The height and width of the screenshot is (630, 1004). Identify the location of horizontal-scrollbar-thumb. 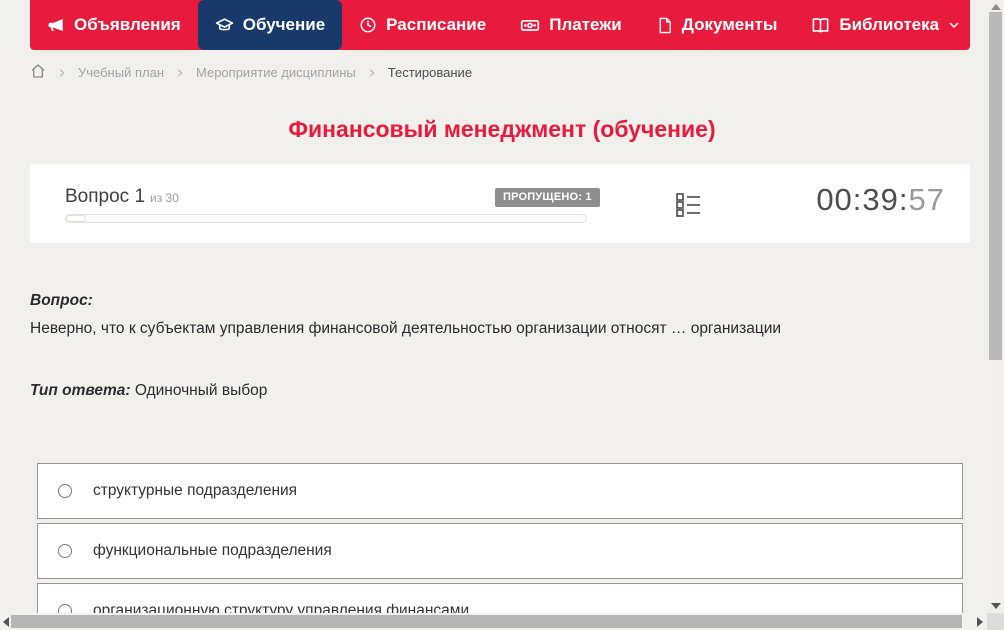
(486, 621).